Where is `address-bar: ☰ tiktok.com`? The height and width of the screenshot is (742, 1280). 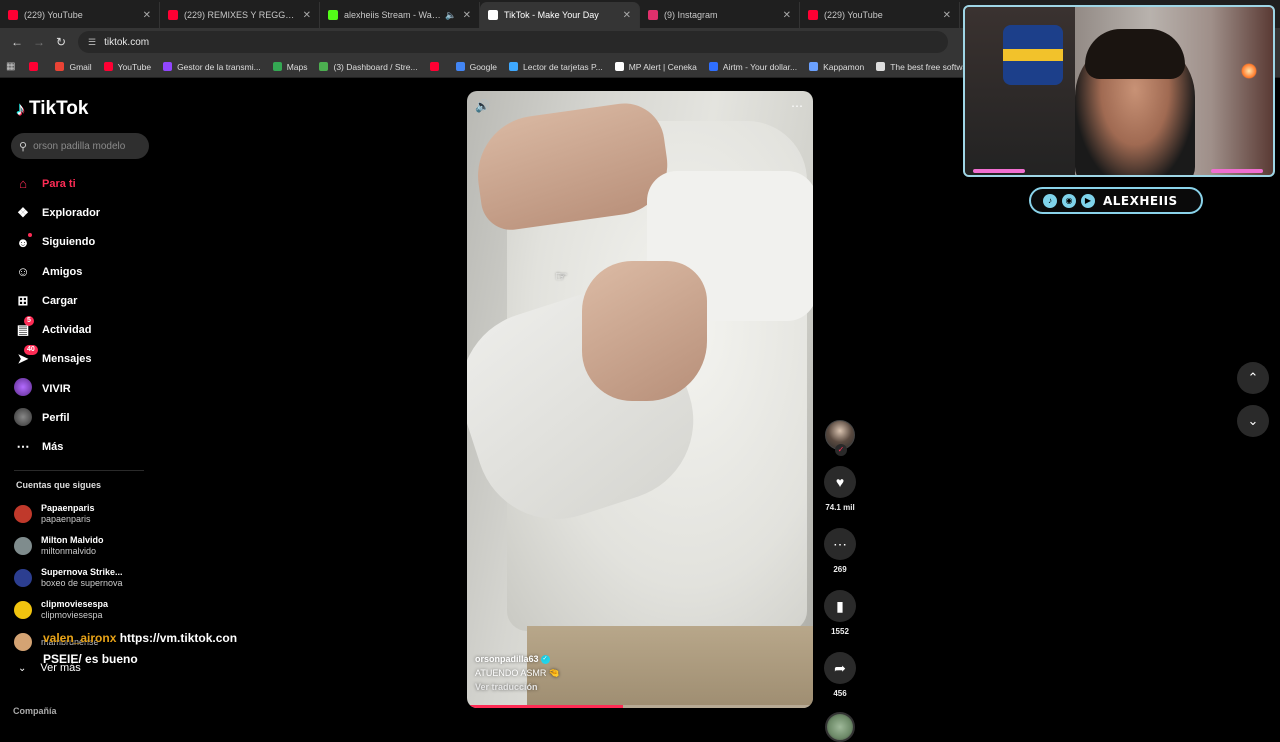 address-bar: ☰ tiktok.com is located at coordinates (513, 42).